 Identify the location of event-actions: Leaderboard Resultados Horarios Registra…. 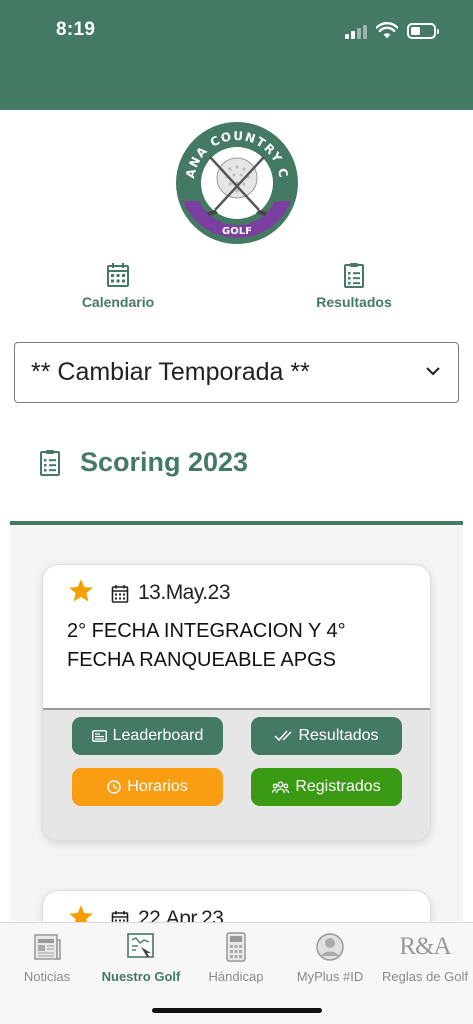
(236, 774).